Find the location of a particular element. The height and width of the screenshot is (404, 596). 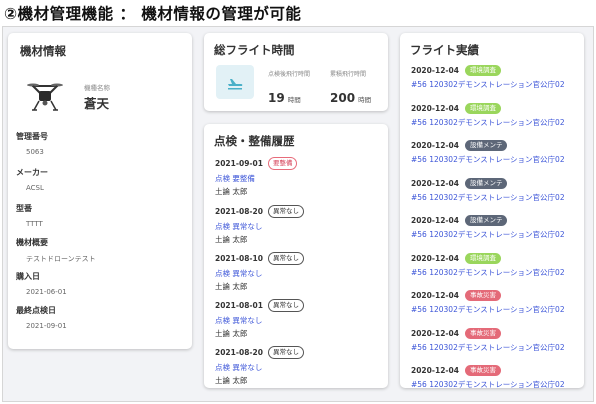

equipment-card-title: 機材情報 is located at coordinates (43, 51).